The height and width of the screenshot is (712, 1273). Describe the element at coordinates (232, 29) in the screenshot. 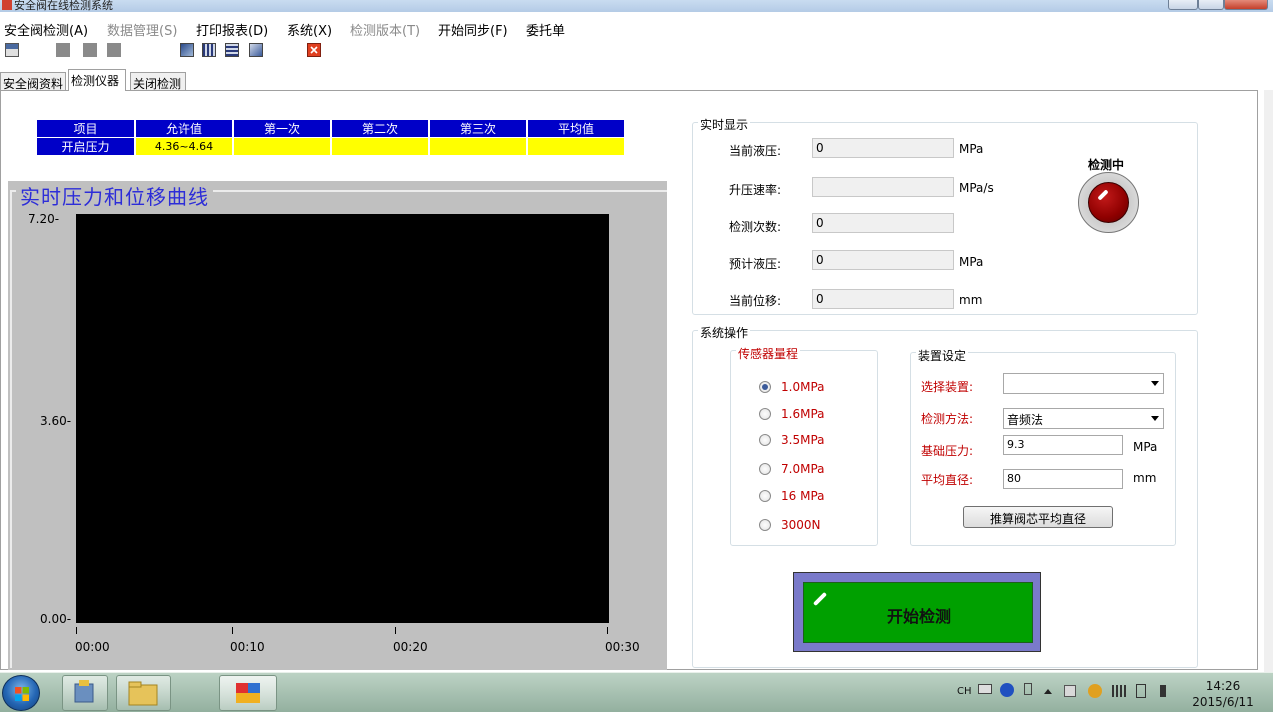

I see `menu-print-report: 打印报表(D)` at that location.